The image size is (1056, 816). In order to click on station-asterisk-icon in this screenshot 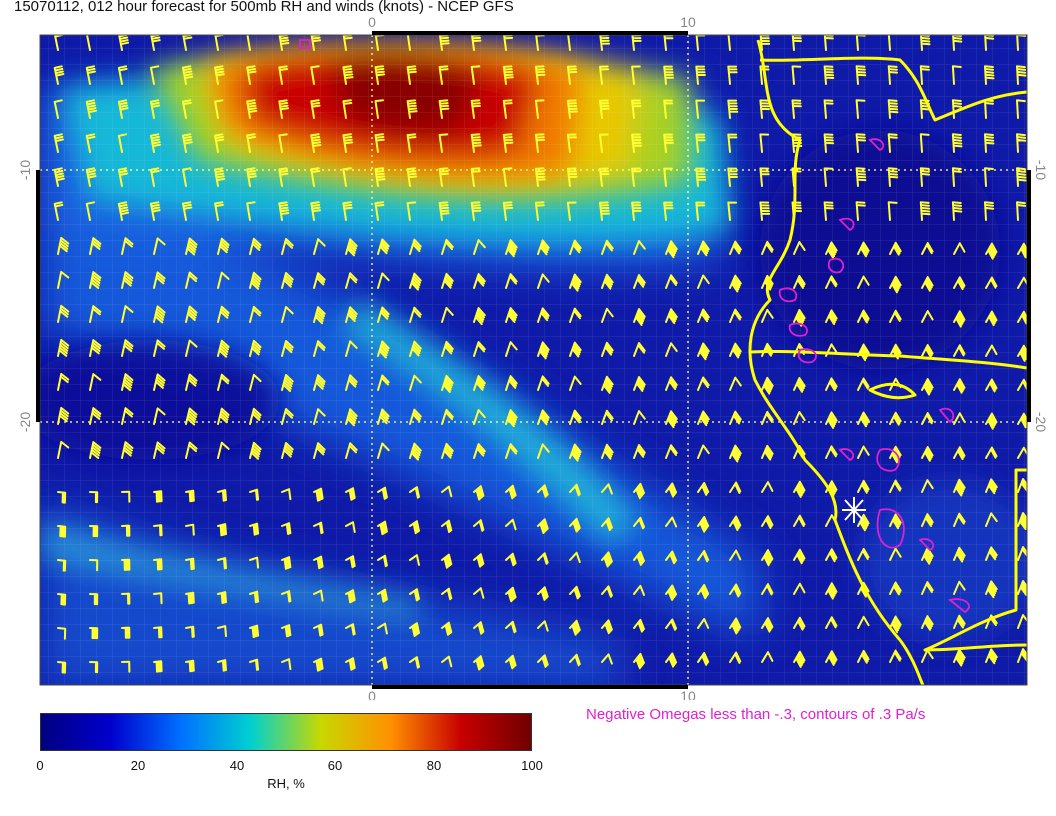, I will do `click(854, 510)`.